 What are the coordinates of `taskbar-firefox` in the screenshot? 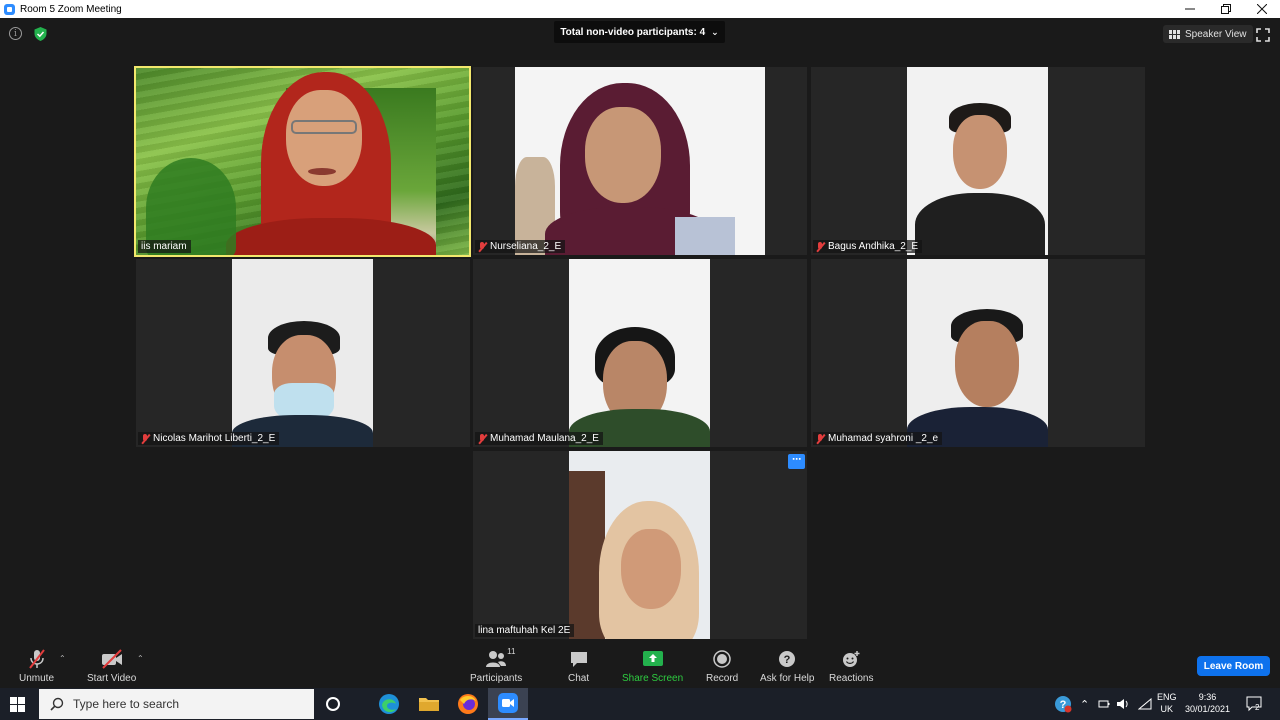 It's located at (468, 704).